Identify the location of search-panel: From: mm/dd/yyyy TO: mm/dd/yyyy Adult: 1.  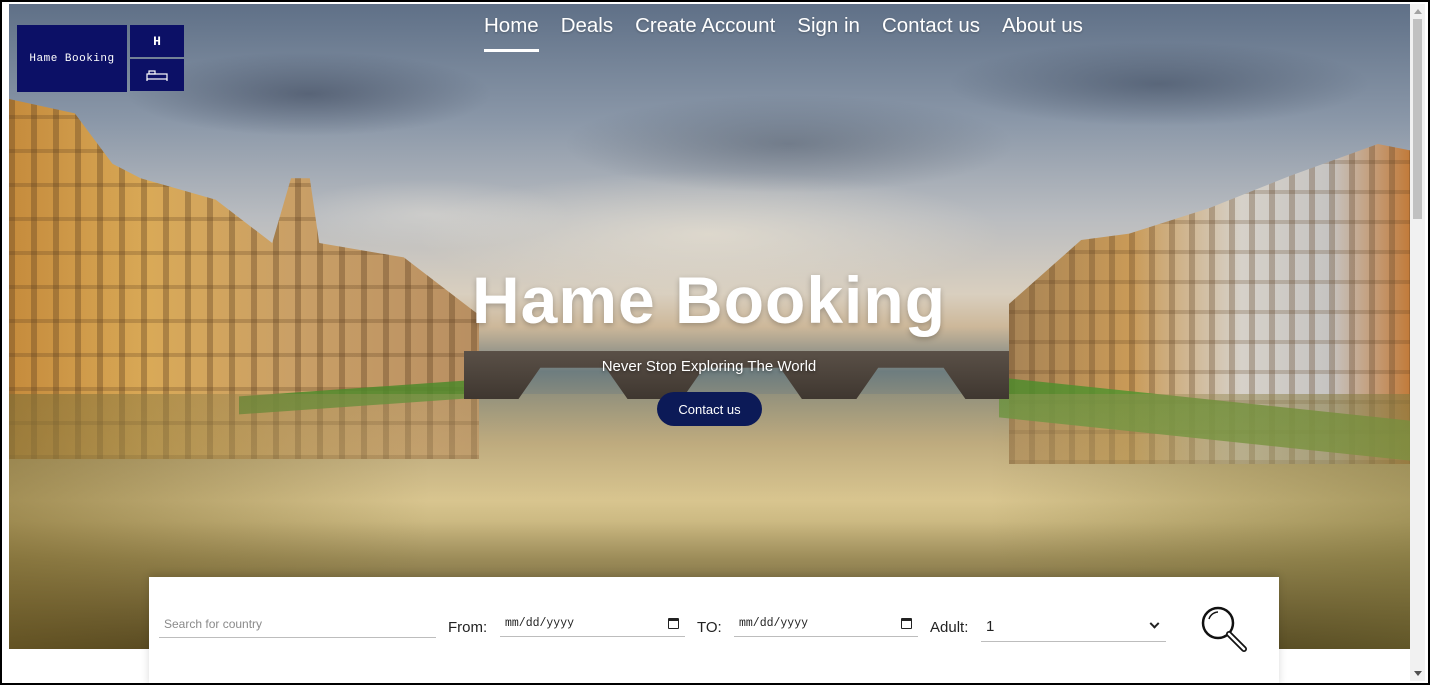
(714, 630).